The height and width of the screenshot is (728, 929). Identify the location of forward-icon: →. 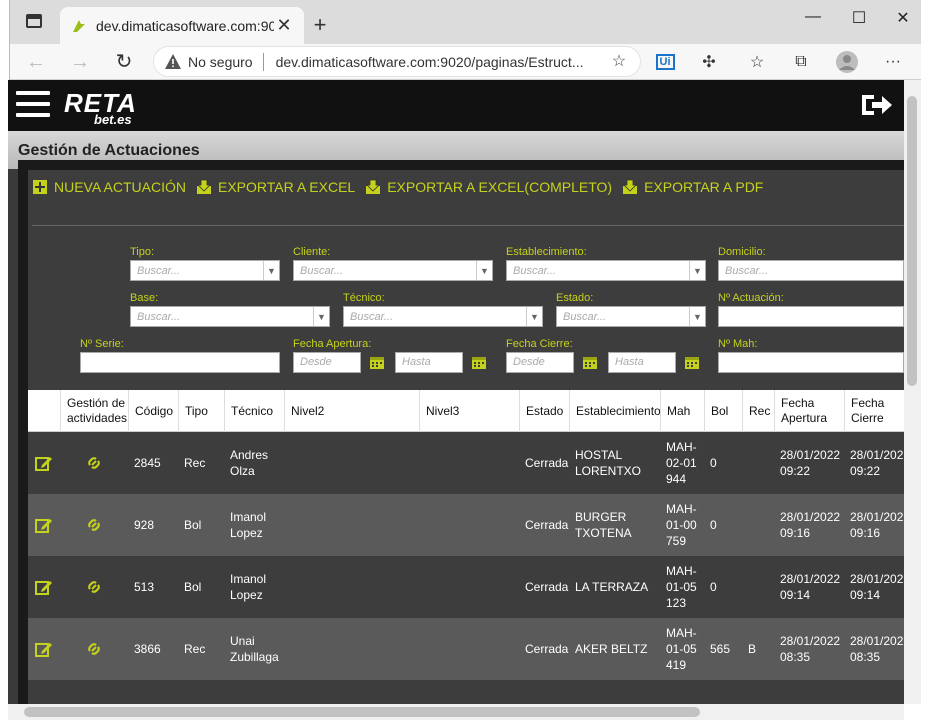
(80, 62).